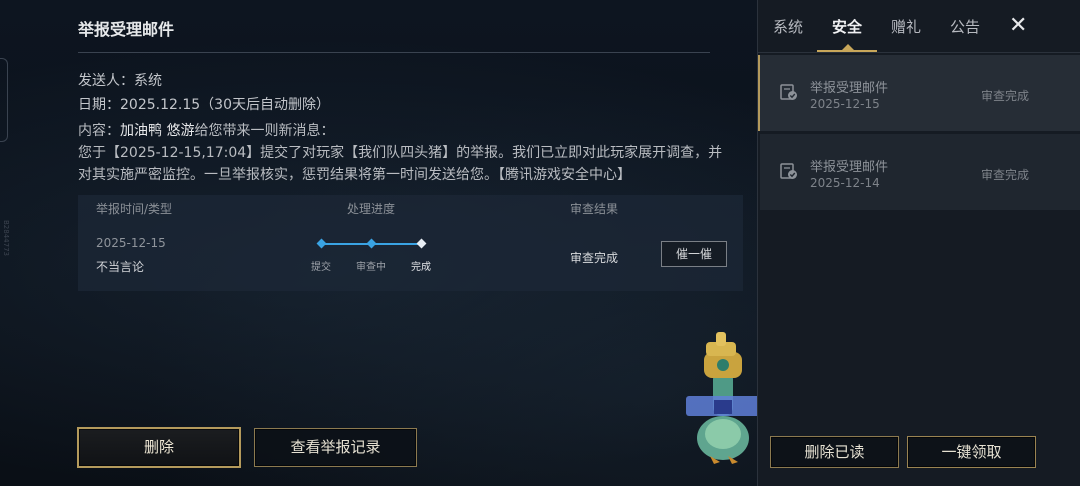 This screenshot has width=1080, height=486. Describe the element at coordinates (694, 254) in the screenshot. I see `urge-button: 催一催` at that location.